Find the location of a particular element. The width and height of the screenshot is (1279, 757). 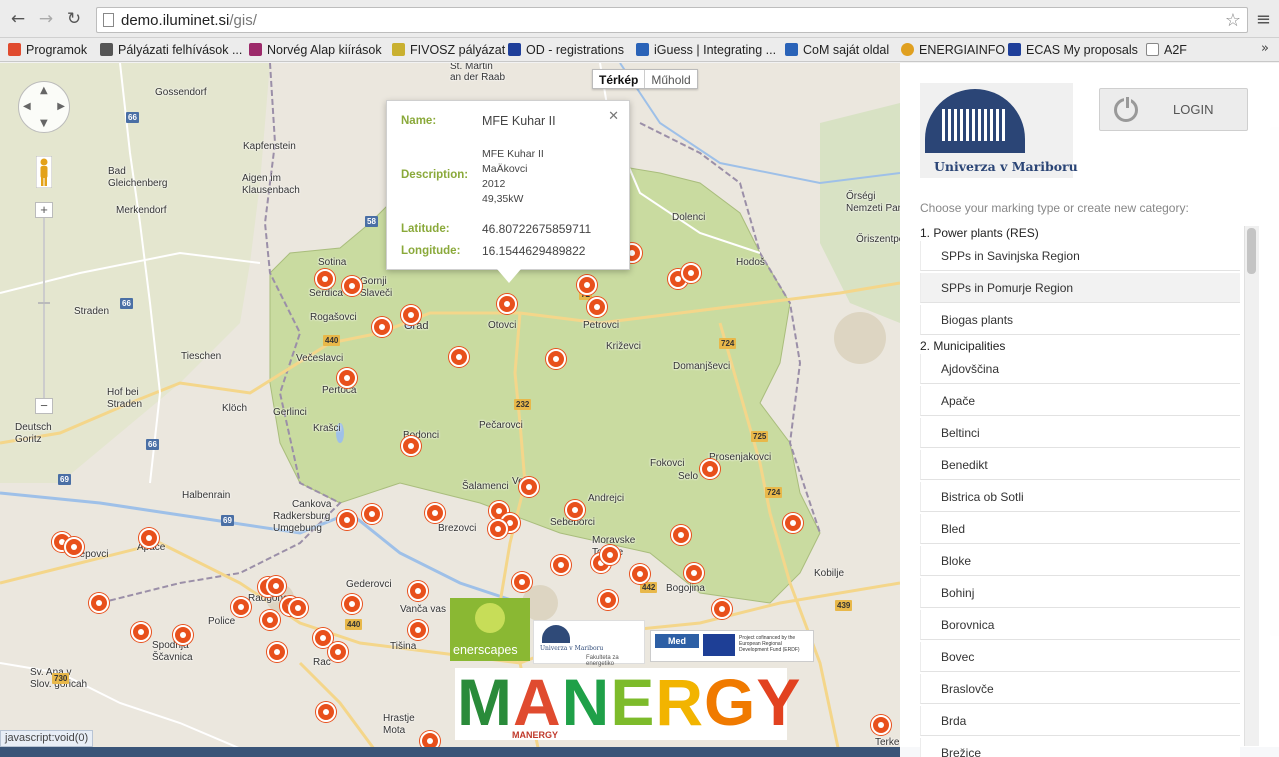

street-view-pegman-icon is located at coordinates (44, 172).